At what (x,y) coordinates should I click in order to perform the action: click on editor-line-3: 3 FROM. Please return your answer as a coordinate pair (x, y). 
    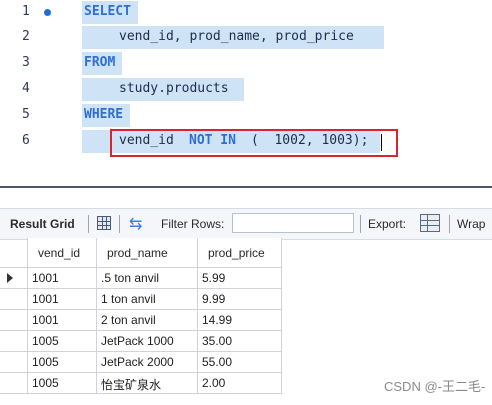
    Looking at the image, I should click on (246, 64).